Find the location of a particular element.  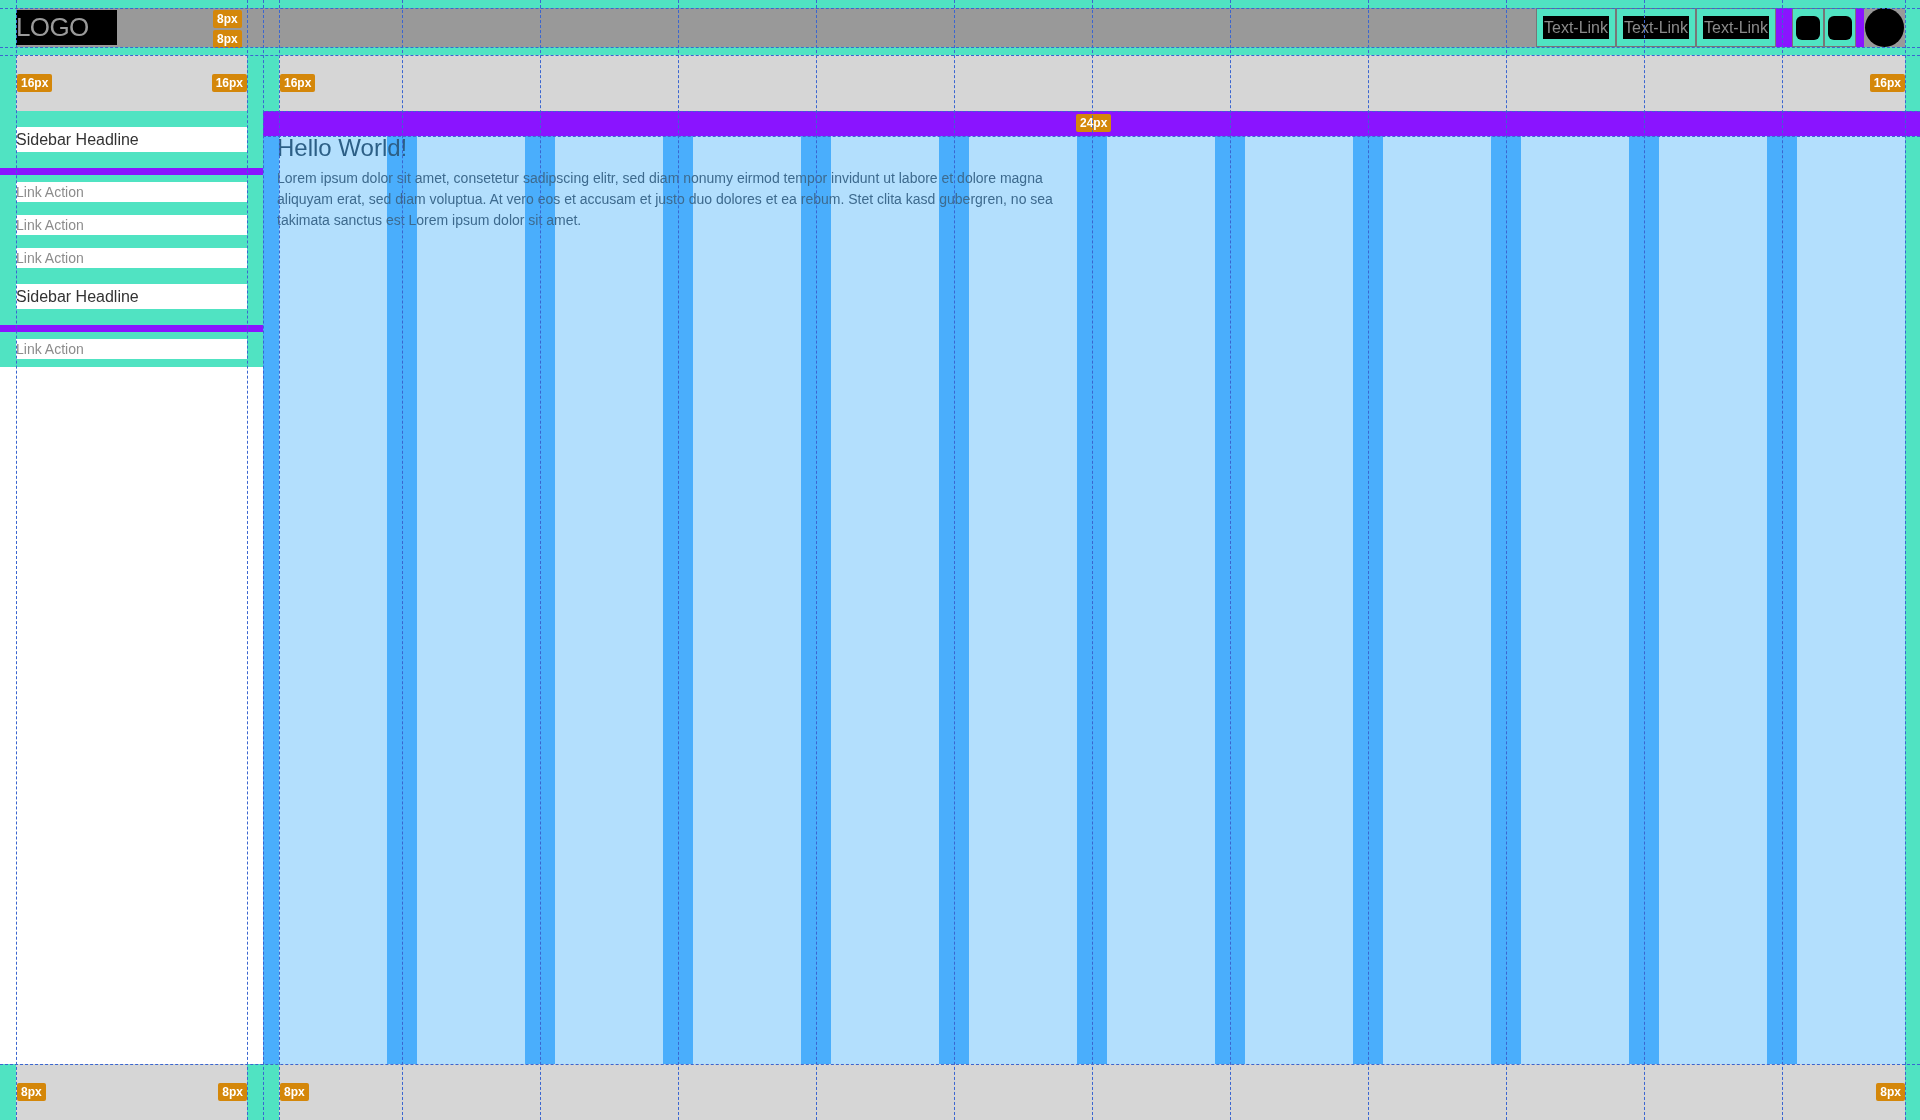

logo: LOGO is located at coordinates (66, 27).